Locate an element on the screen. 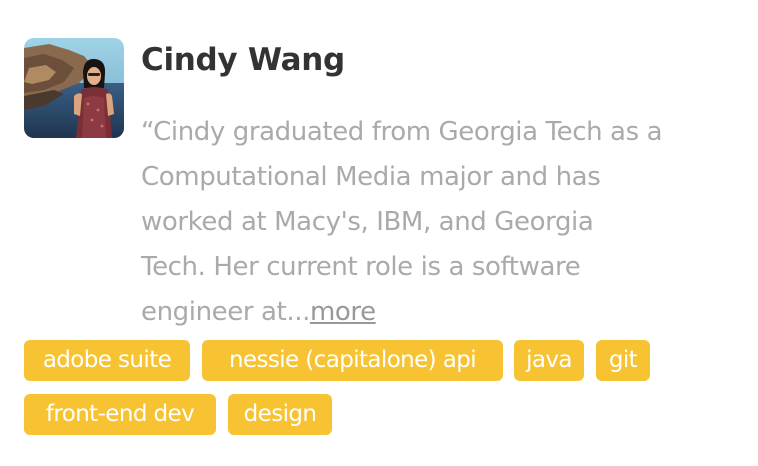  avatar-photo is located at coordinates (74, 88).